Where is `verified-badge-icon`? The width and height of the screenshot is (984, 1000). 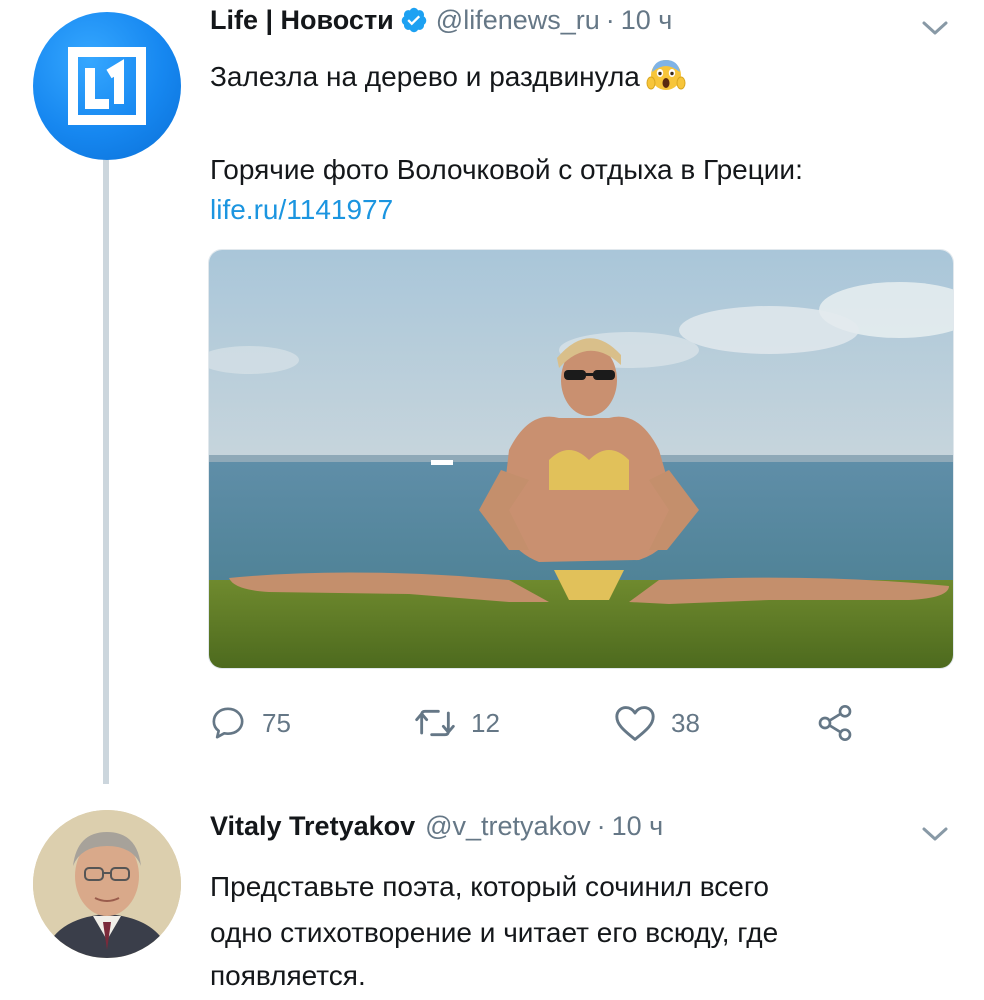 verified-badge-icon is located at coordinates (414, 20).